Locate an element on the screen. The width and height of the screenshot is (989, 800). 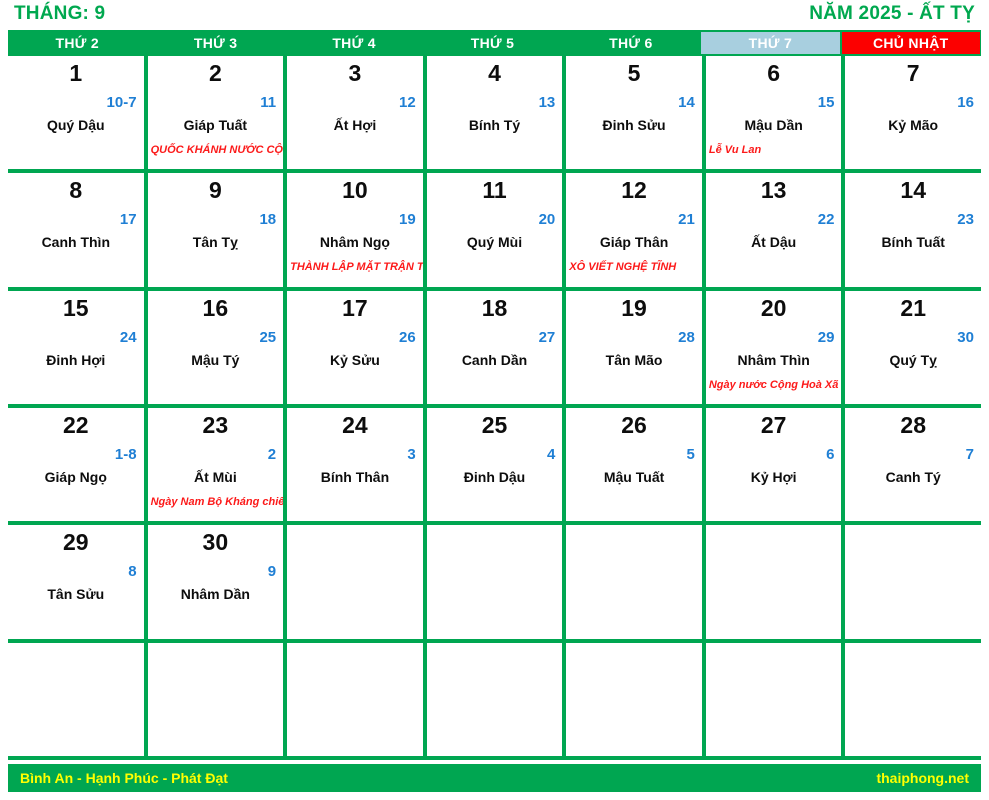
lunar-day-number: 13 is located at coordinates (547, 102).